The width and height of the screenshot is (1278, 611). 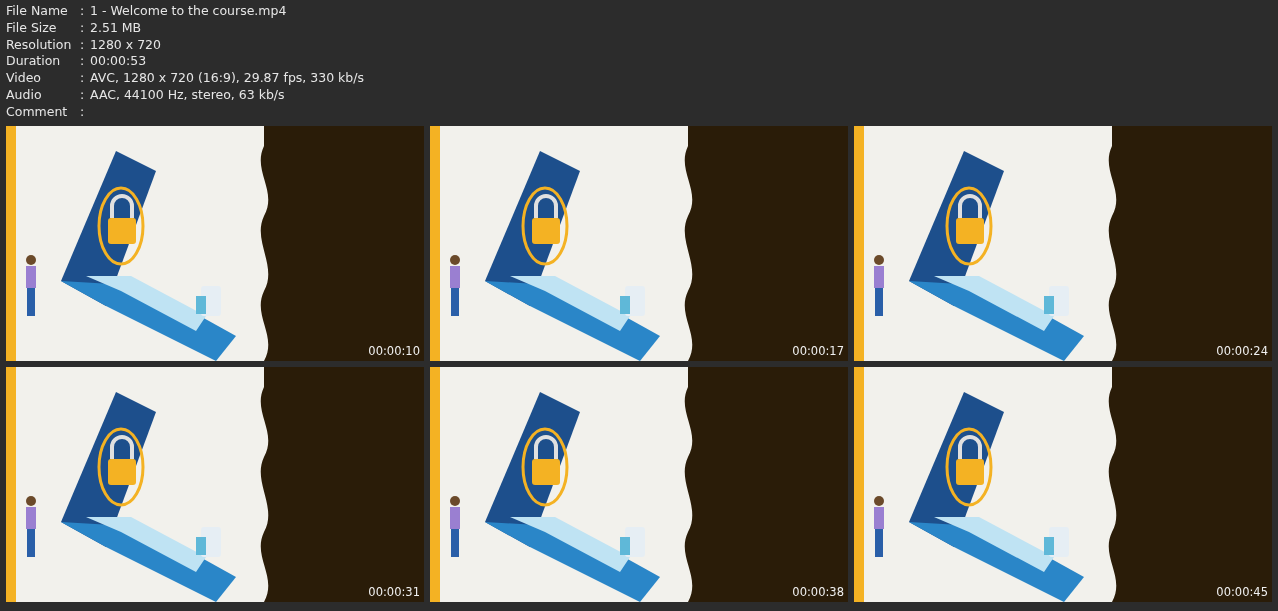 I want to click on info-value: 1 - Welcome to the course.mp4, so click(x=188, y=11).